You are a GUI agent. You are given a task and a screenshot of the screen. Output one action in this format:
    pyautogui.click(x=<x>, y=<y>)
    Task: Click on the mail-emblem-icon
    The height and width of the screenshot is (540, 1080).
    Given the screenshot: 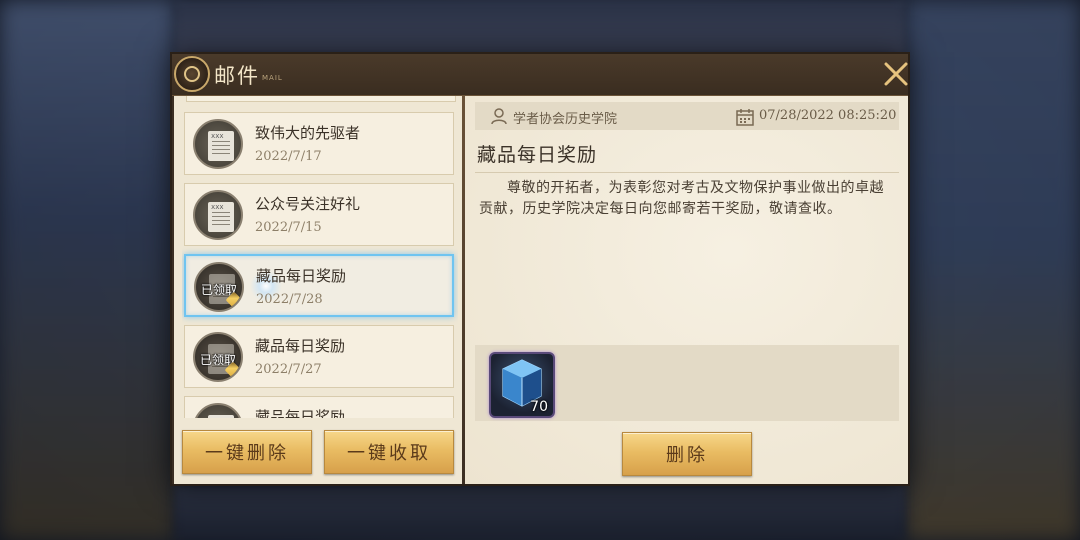 What is the action you would take?
    pyautogui.click(x=192, y=74)
    